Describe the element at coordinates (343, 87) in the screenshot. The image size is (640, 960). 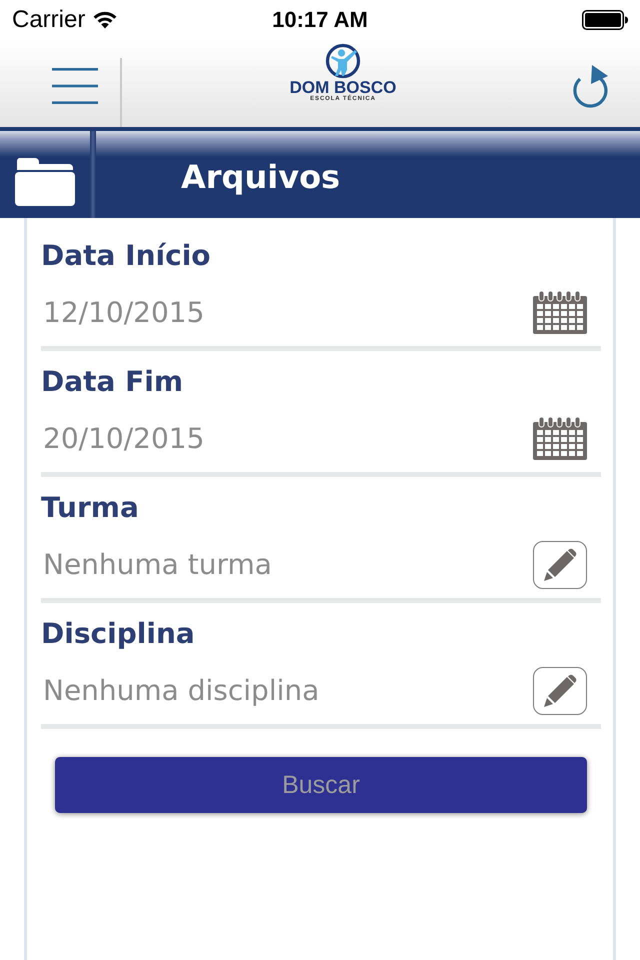
I see `logo-name: DOM BOSCO` at that location.